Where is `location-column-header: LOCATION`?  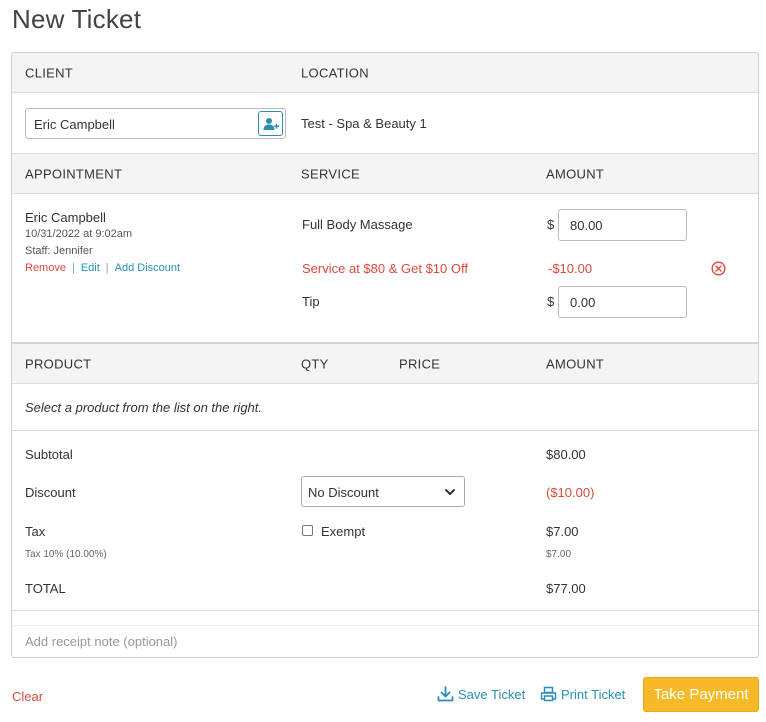
location-column-header: LOCATION is located at coordinates (335, 72).